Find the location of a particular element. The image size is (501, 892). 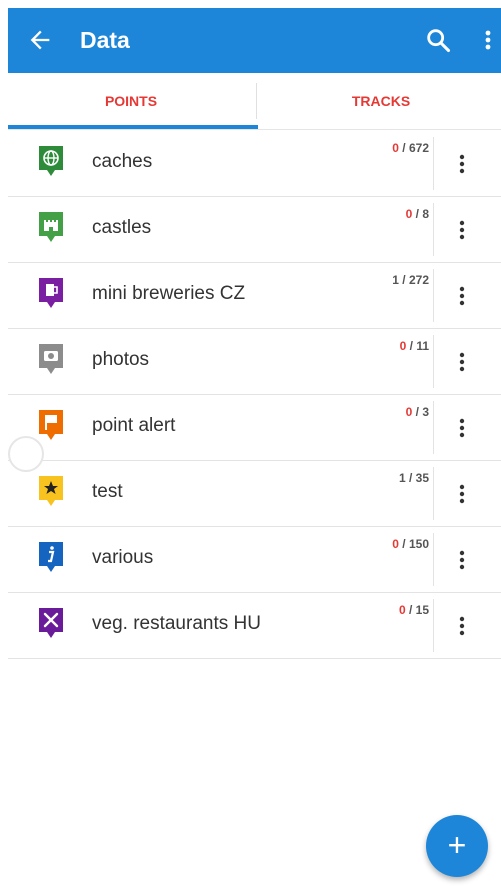

app-bar: Data is located at coordinates (254, 40).